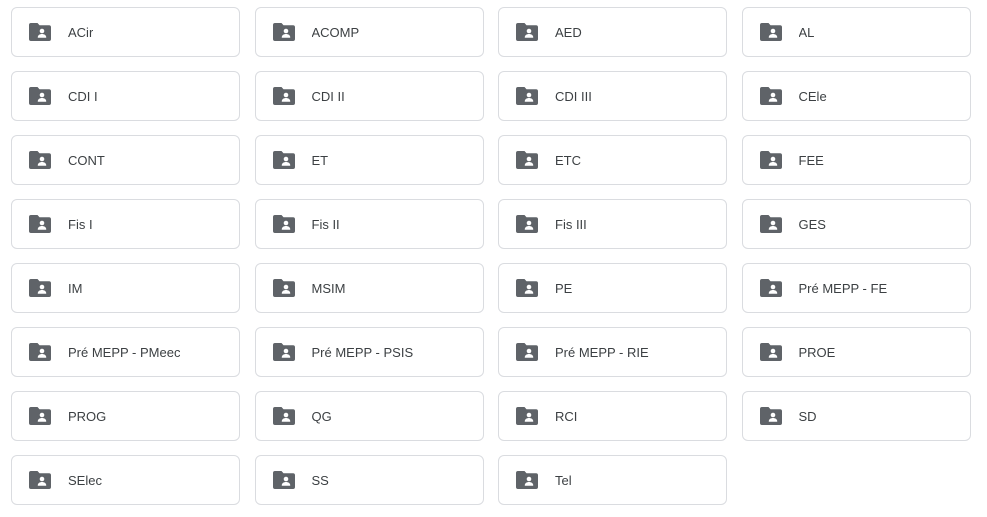 This screenshot has height=517, width=987. Describe the element at coordinates (81, 32) in the screenshot. I see `folder-name: ACir` at that location.